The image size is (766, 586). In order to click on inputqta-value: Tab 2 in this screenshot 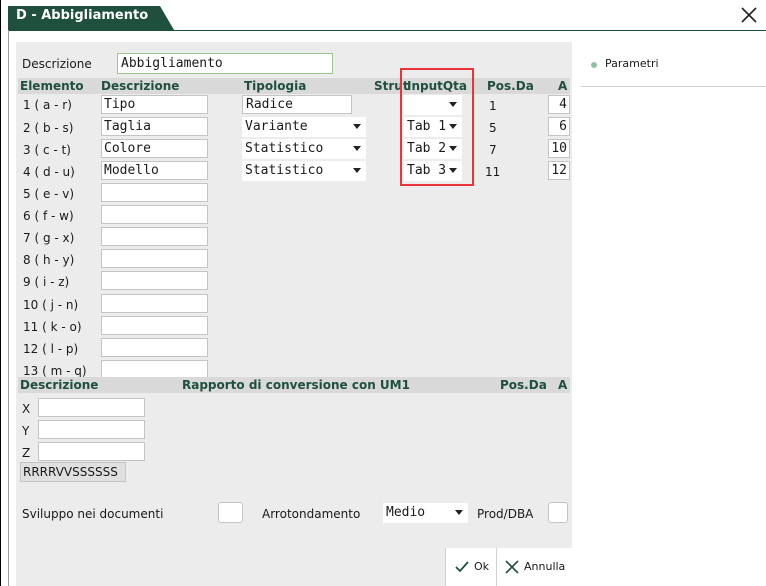, I will do `click(427, 148)`.